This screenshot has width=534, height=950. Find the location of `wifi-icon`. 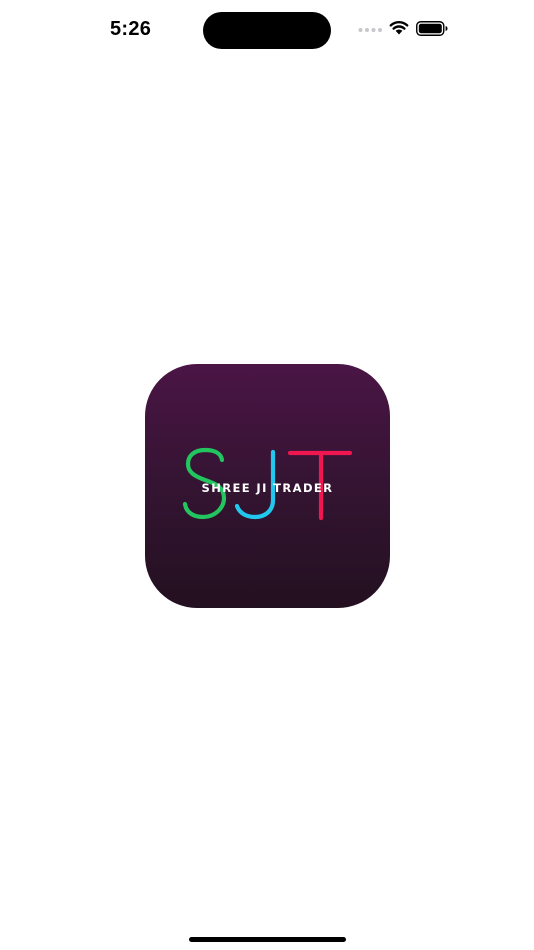

wifi-icon is located at coordinates (399, 28).